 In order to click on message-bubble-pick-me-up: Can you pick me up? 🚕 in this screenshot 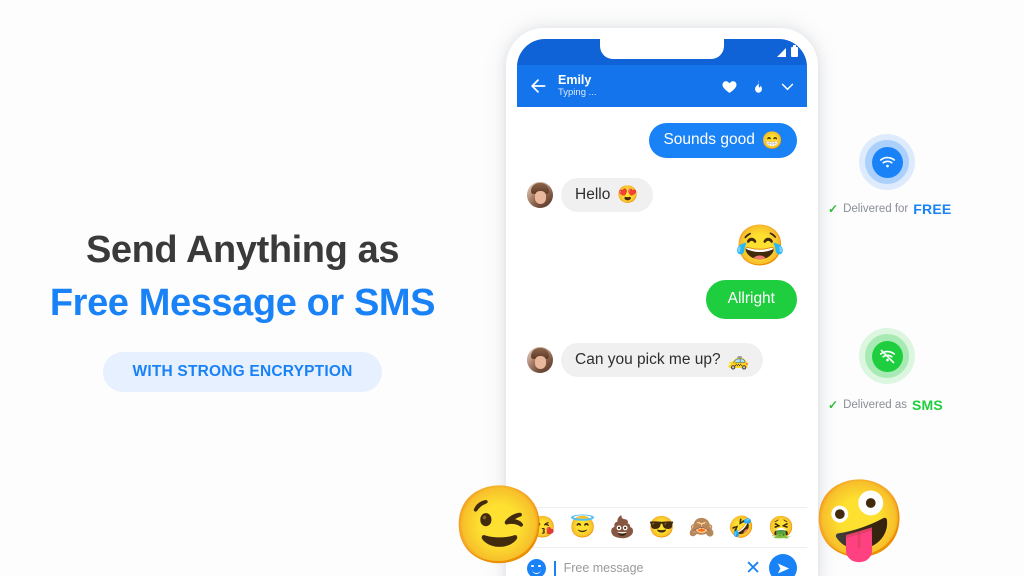, I will do `click(662, 360)`.